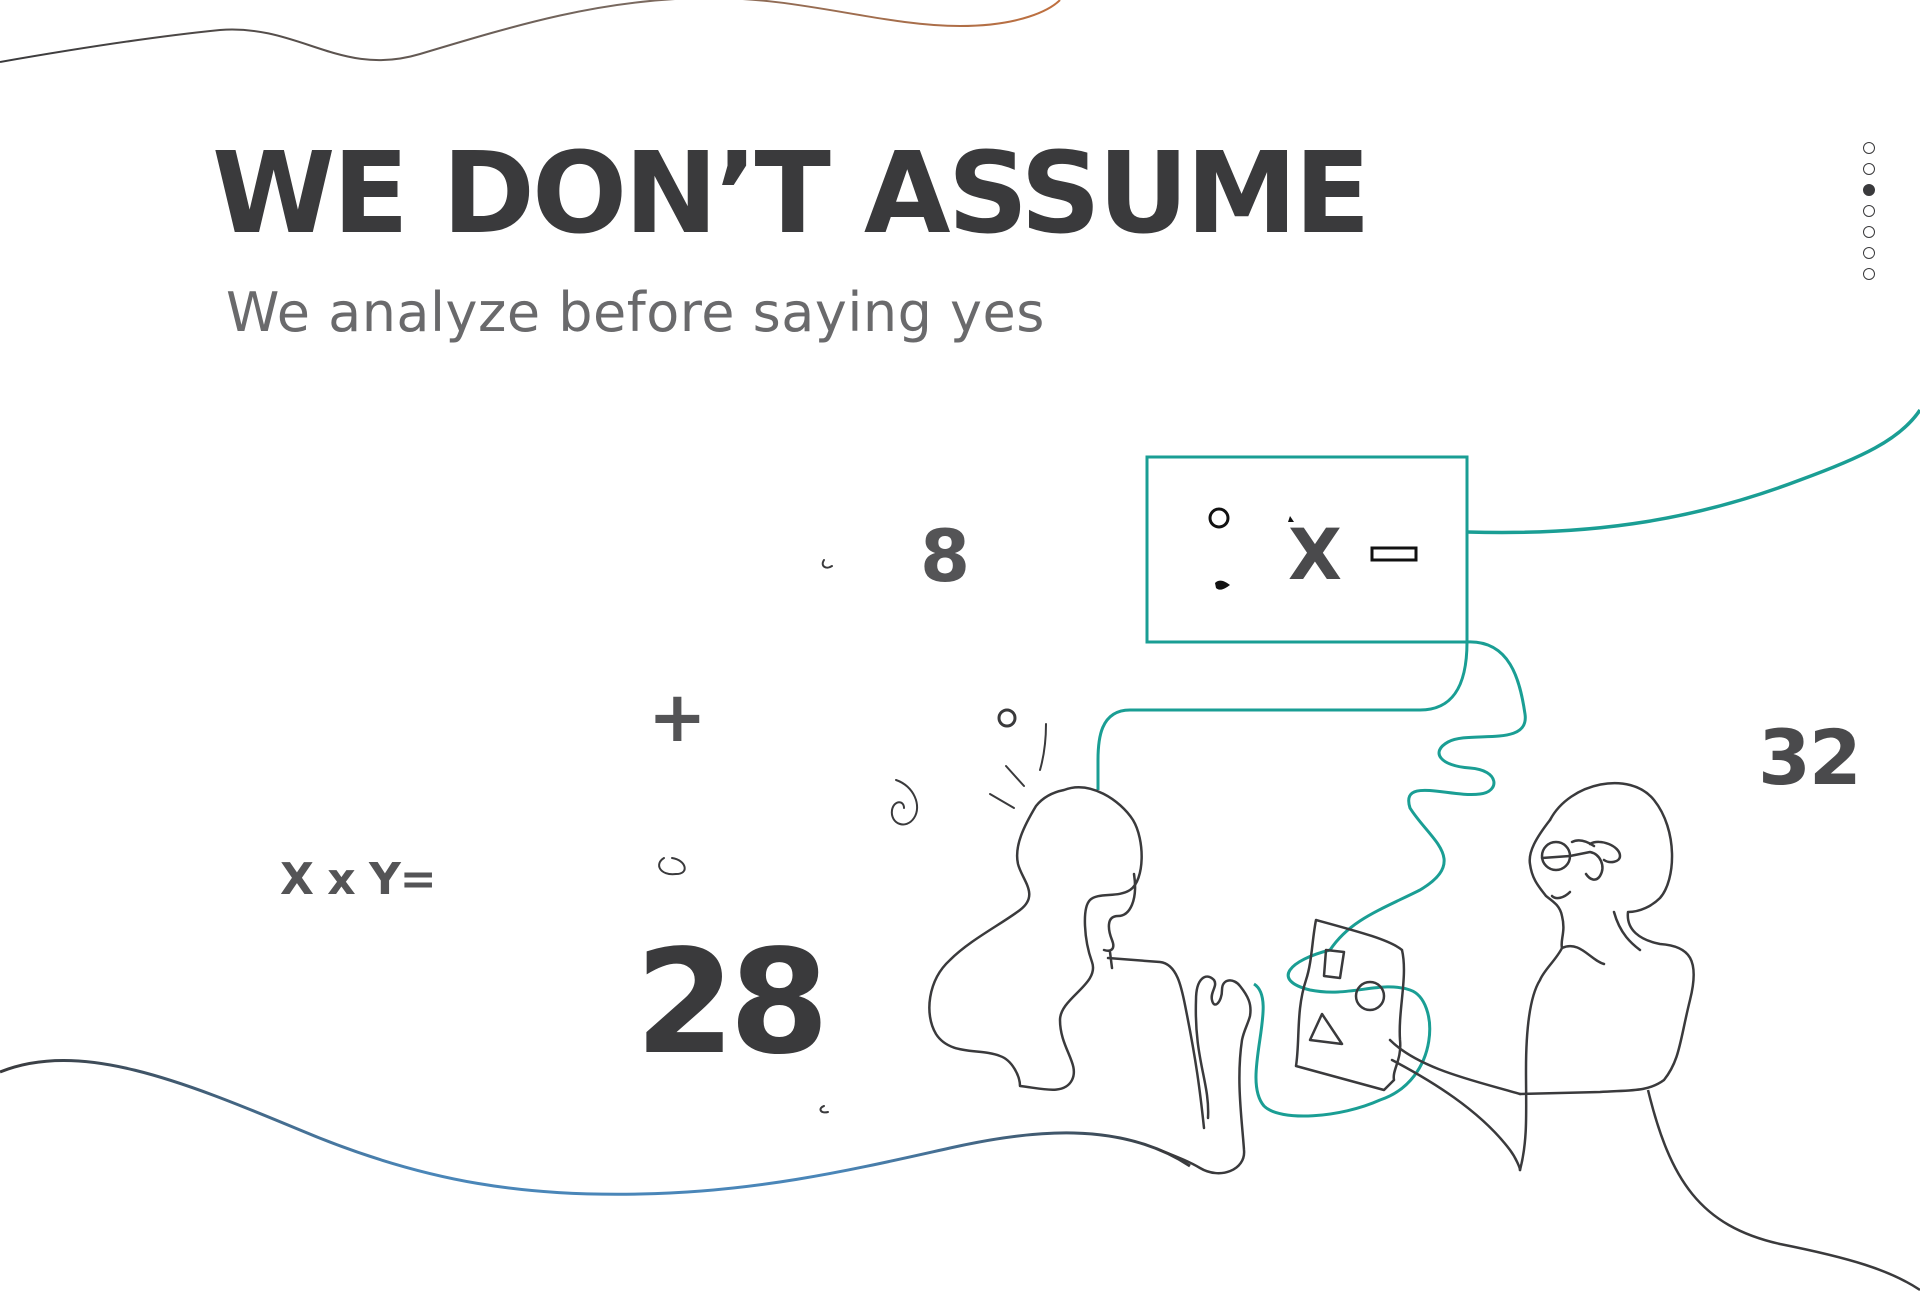  I want to click on slide-pager, so click(1870, 211).